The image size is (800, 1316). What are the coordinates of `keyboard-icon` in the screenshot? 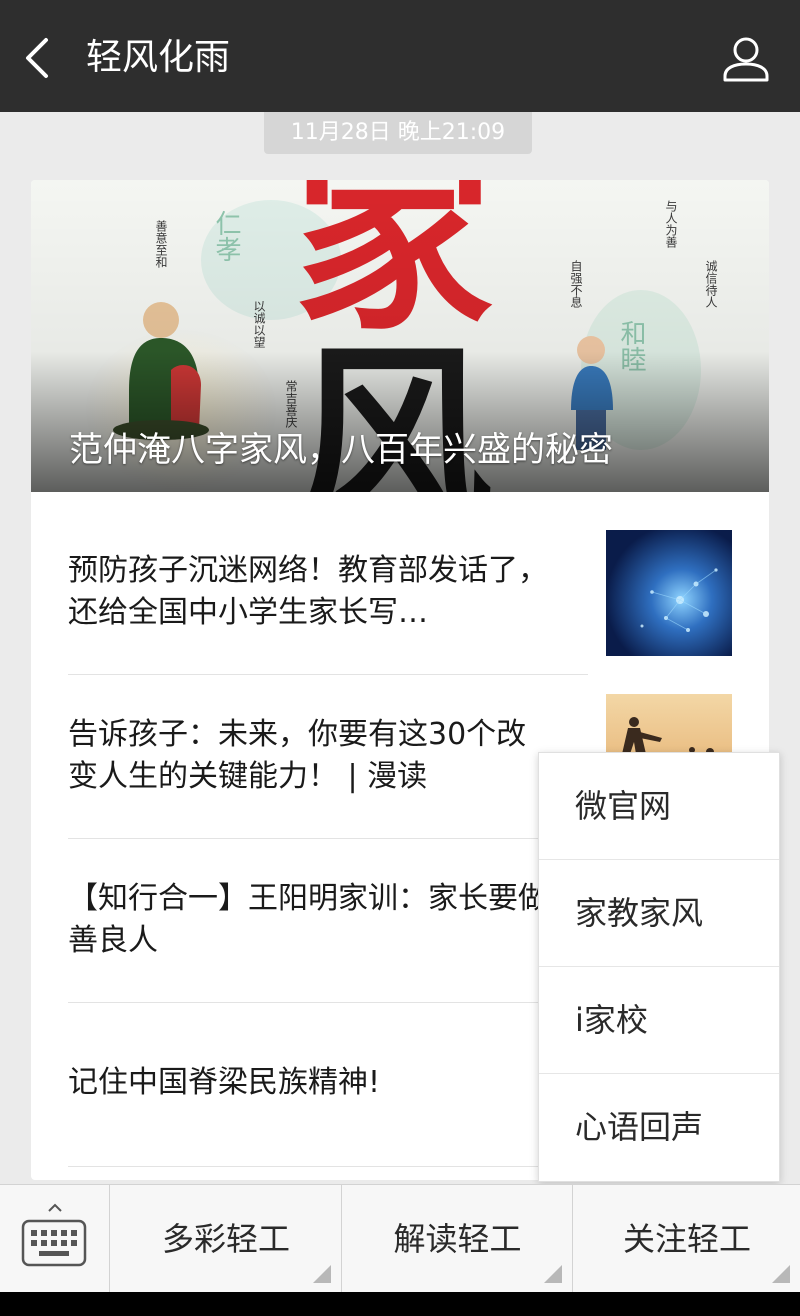 It's located at (54, 1235).